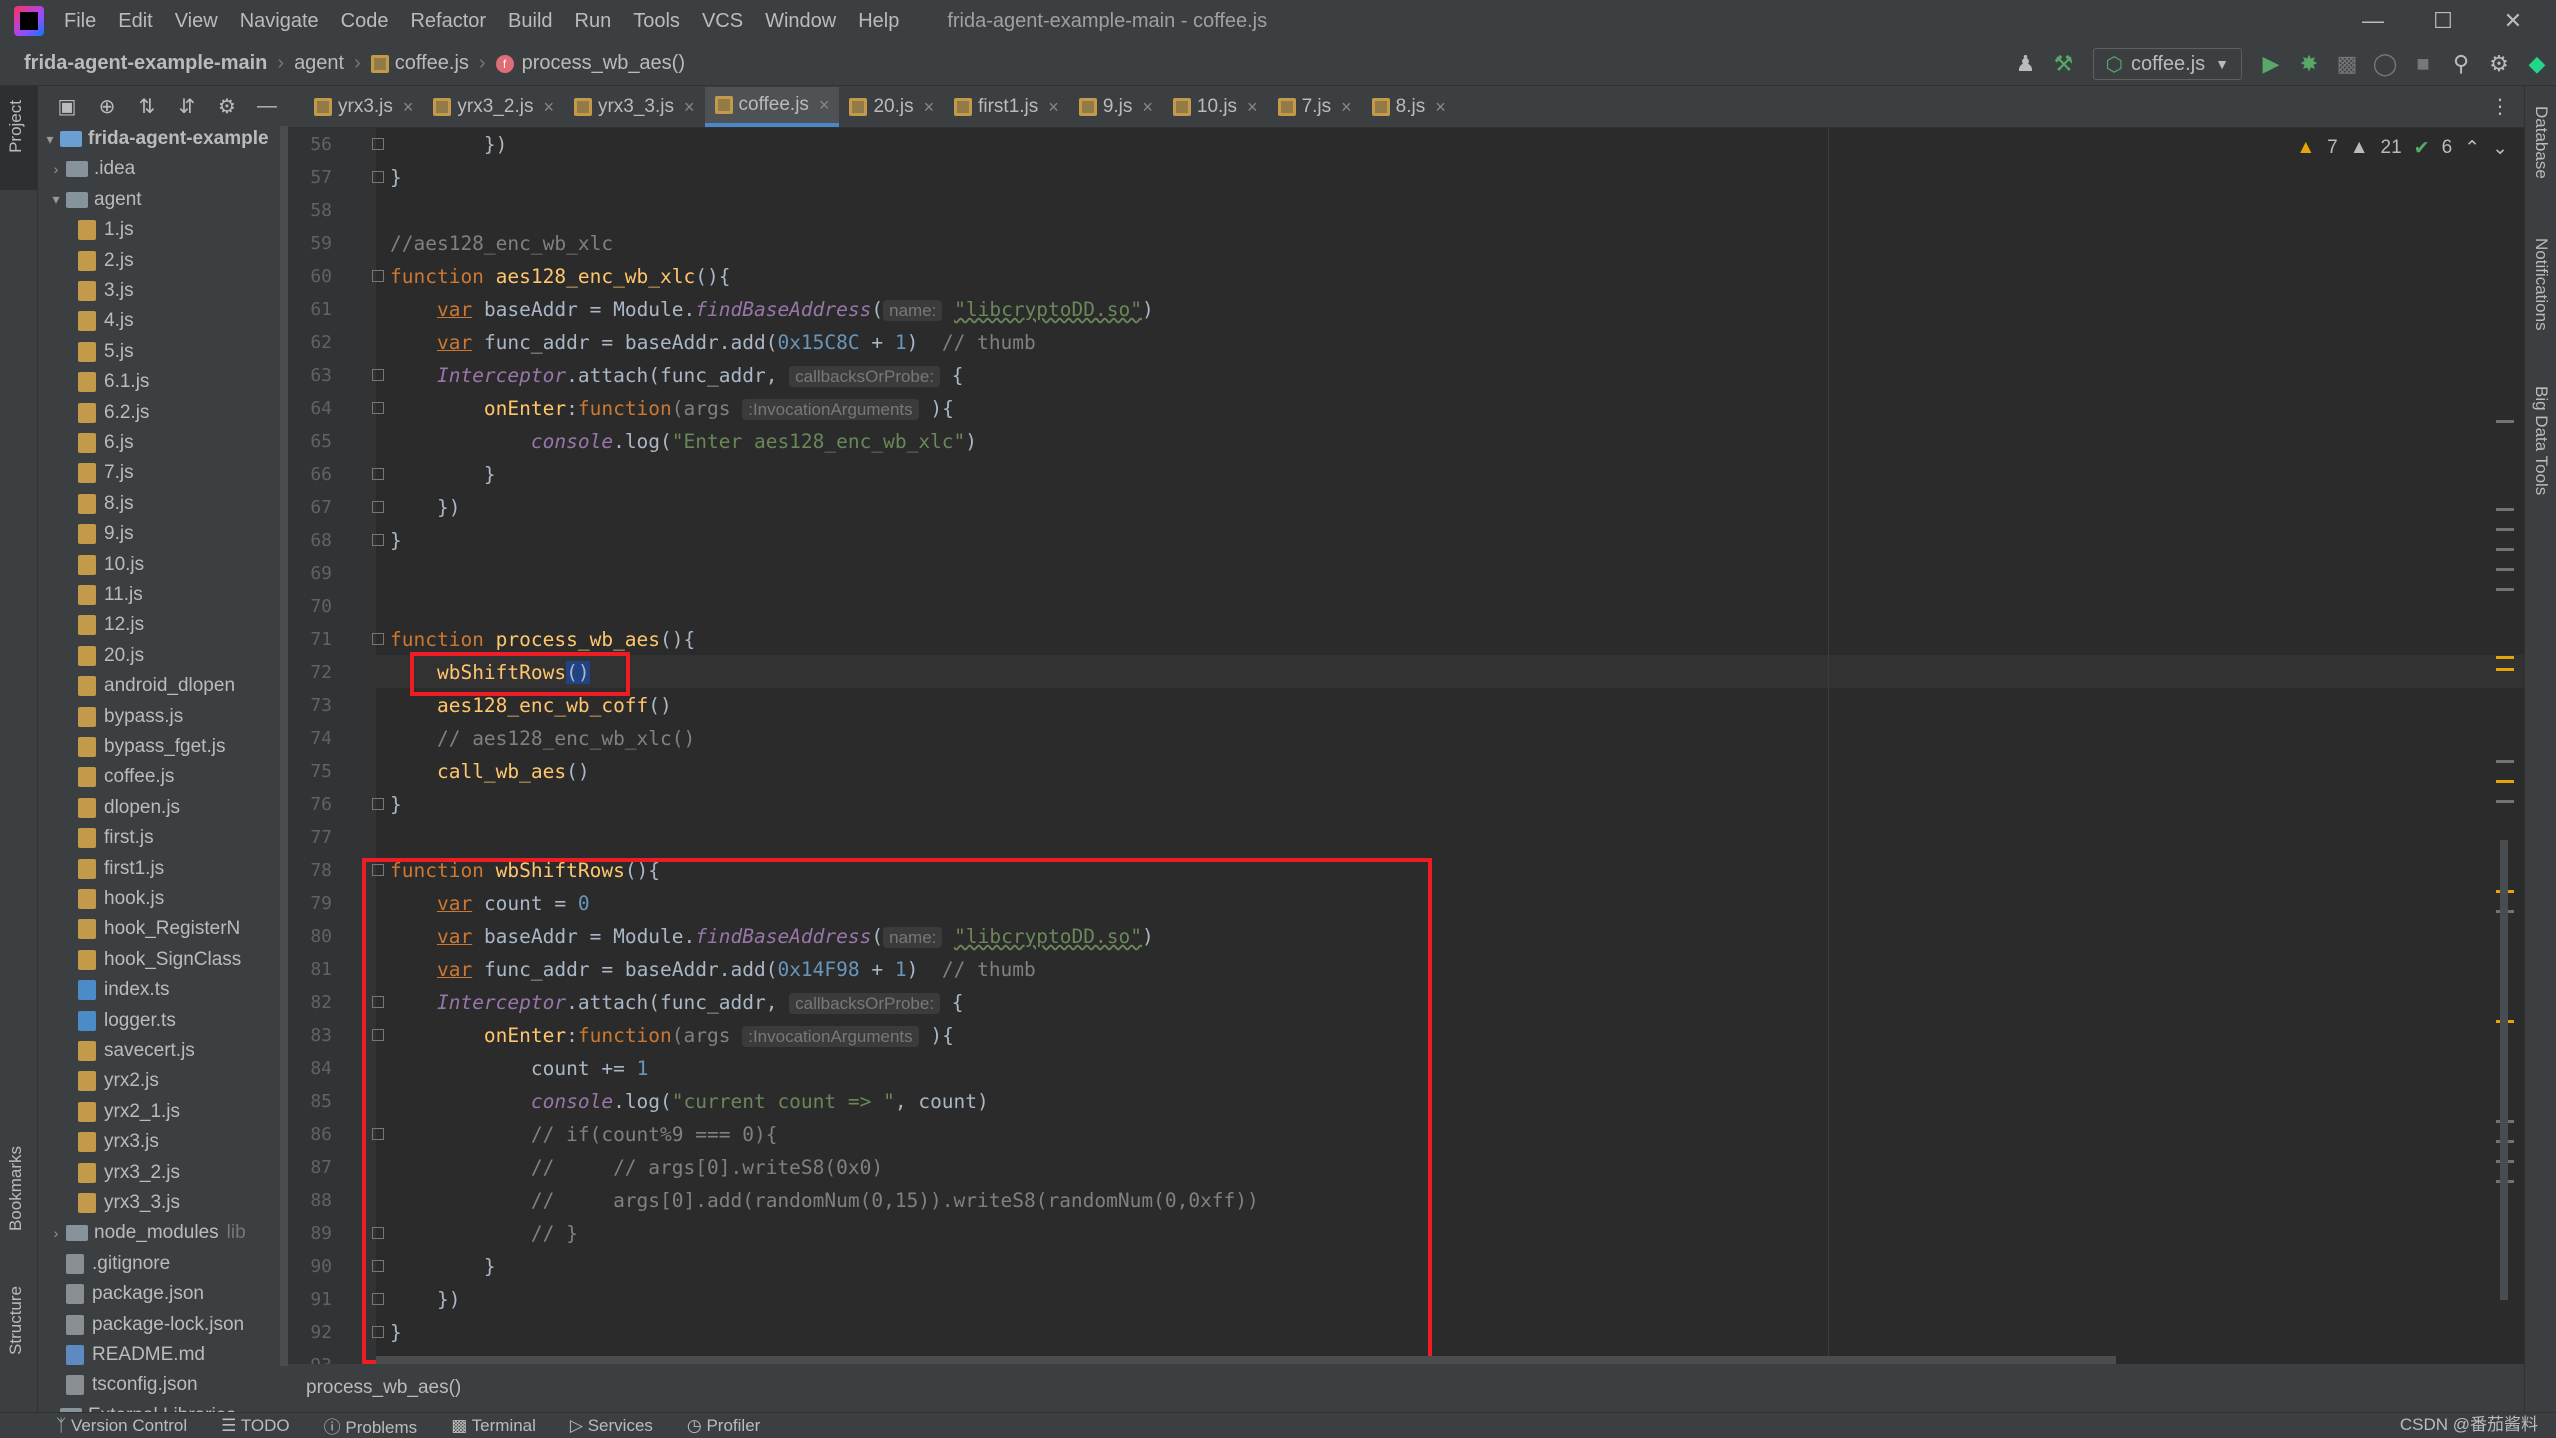 The width and height of the screenshot is (2556, 1438). What do you see at coordinates (111, 656) in the screenshot?
I see `tree-item: 20.js` at bounding box center [111, 656].